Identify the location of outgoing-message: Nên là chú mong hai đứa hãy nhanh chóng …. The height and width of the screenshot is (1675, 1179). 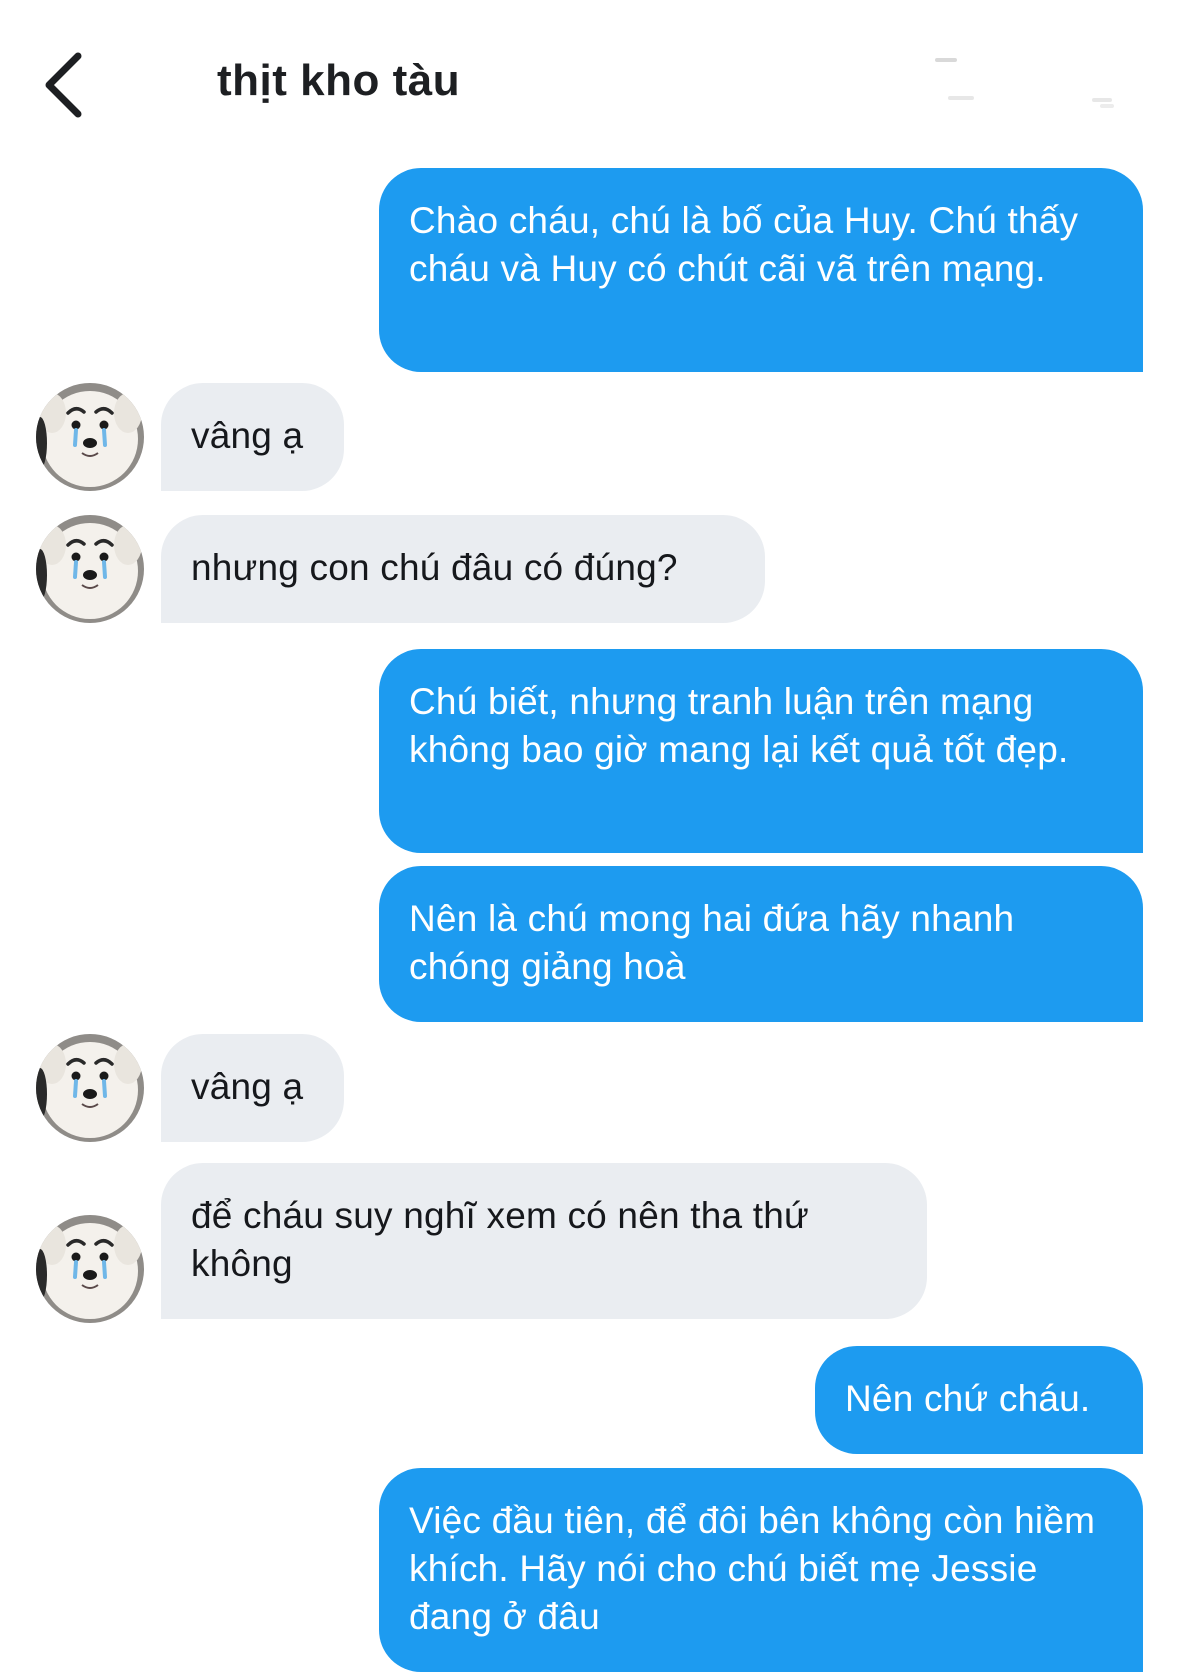
(761, 944).